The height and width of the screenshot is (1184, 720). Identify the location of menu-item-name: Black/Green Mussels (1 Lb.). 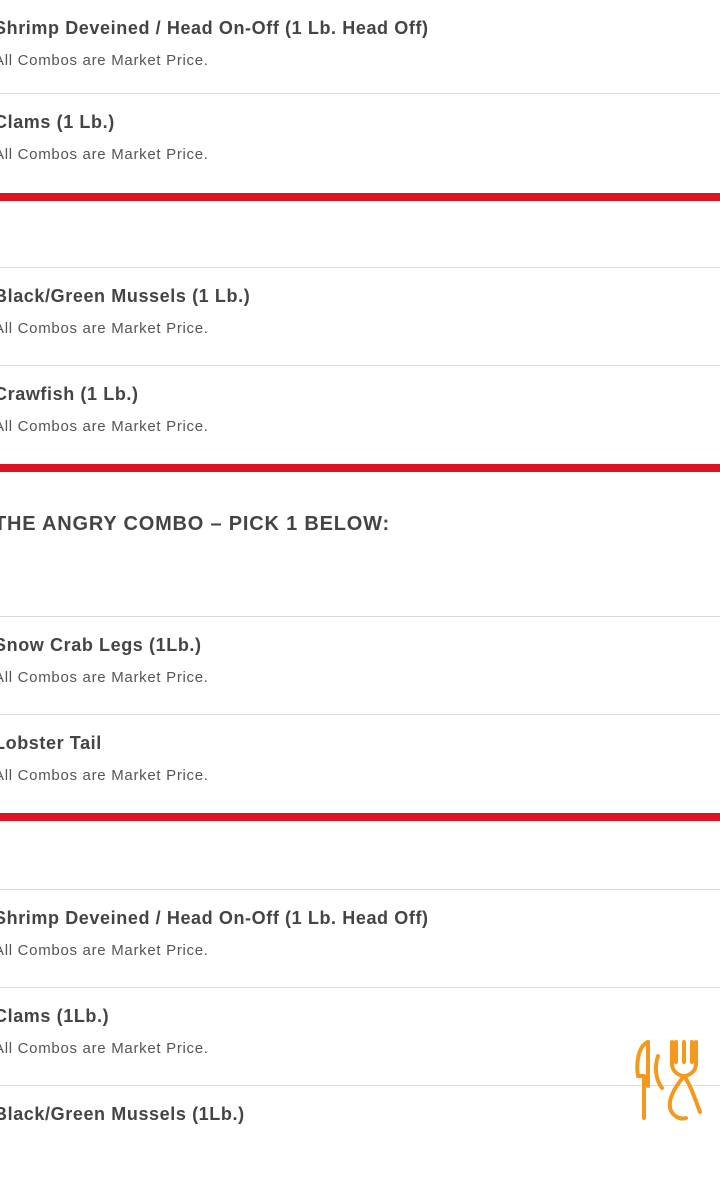
(125, 296).